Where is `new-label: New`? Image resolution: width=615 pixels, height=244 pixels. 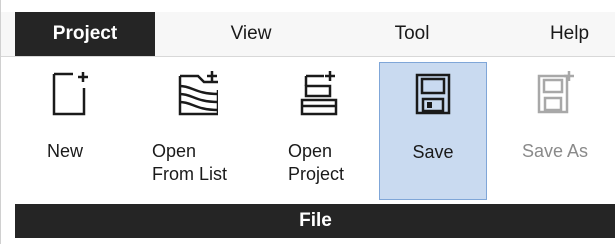 new-label: New is located at coordinates (65, 151).